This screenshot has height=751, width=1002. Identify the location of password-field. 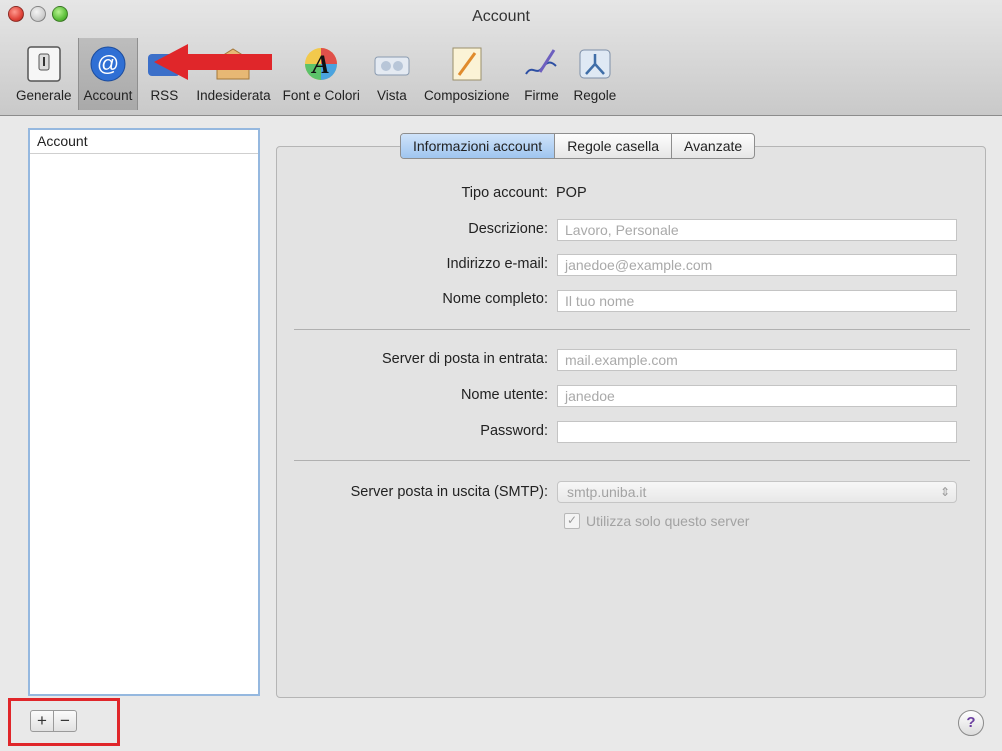
(757, 432).